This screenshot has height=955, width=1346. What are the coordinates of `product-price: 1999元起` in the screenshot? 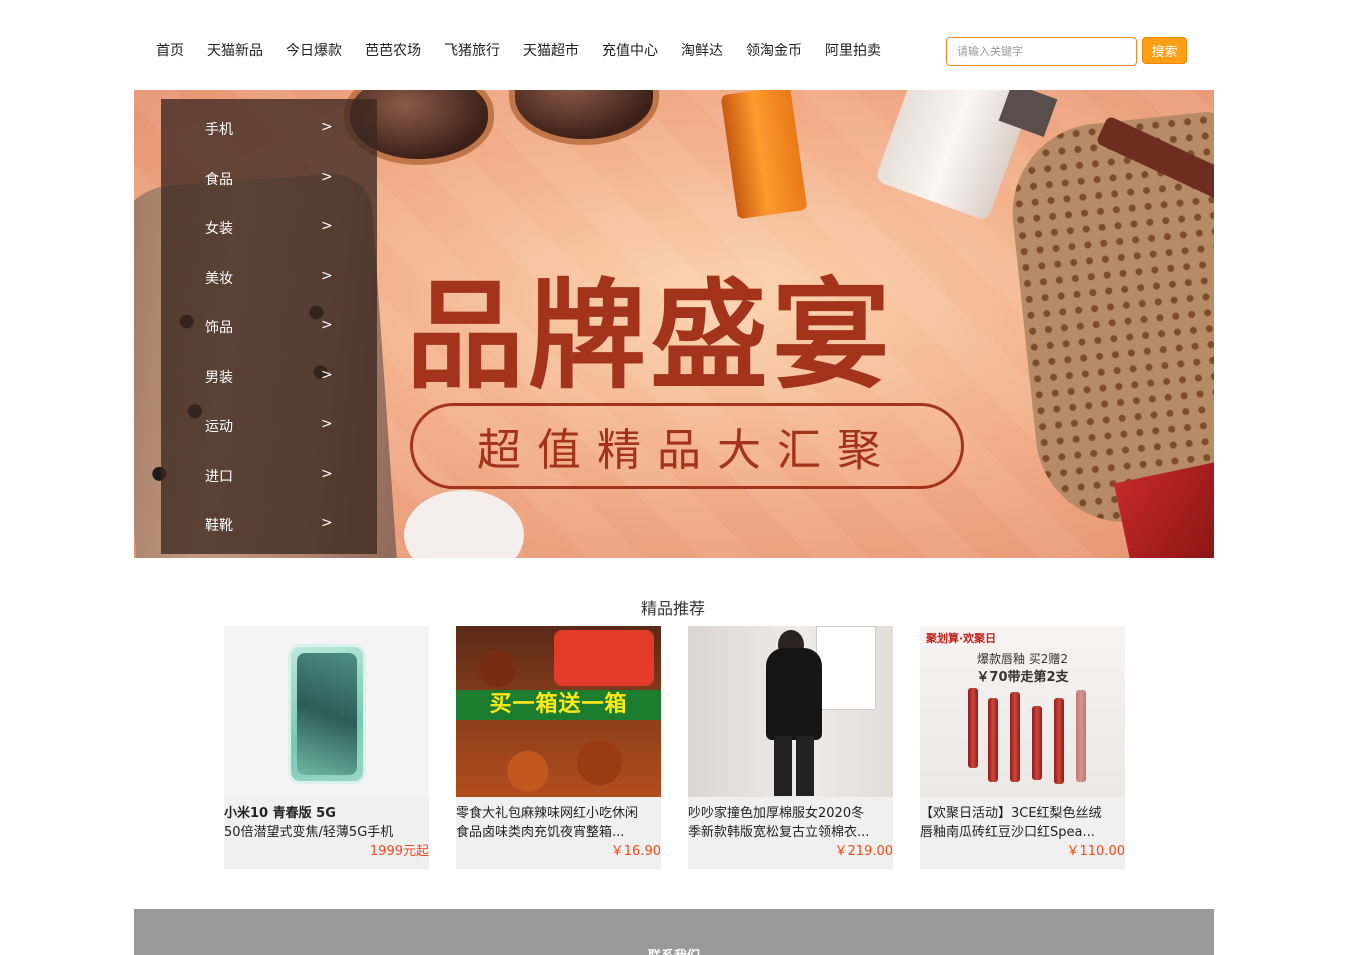 It's located at (399, 851).